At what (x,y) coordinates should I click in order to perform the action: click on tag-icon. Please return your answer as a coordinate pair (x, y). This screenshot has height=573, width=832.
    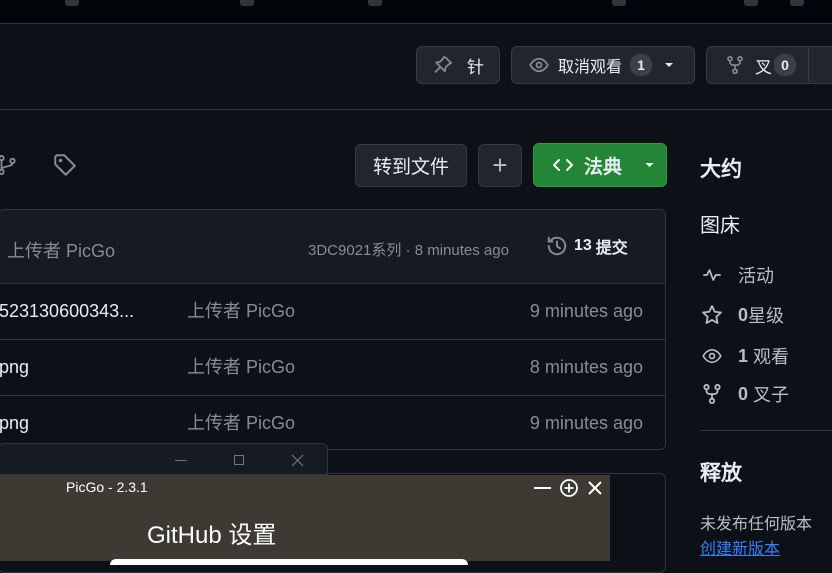
    Looking at the image, I should click on (65, 165).